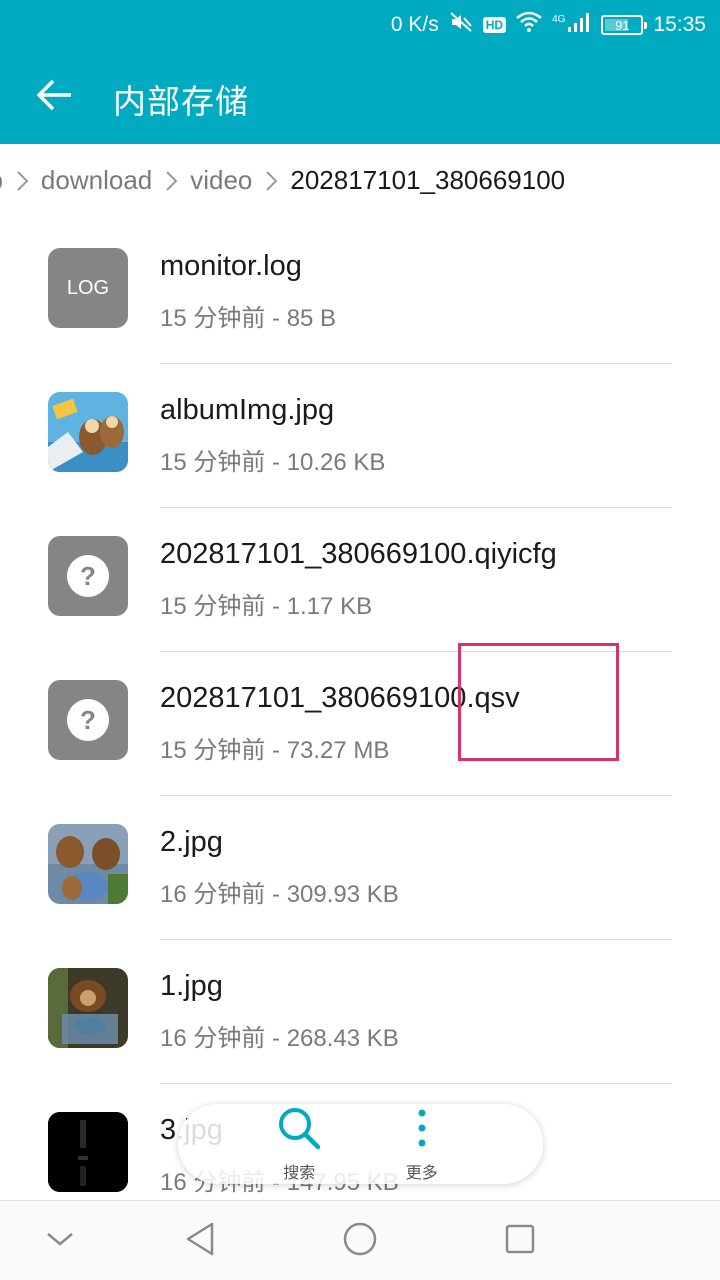 This screenshot has width=720, height=1280. What do you see at coordinates (340, 698) in the screenshot?
I see `file-name: 202817101_380669100.qsv` at bounding box center [340, 698].